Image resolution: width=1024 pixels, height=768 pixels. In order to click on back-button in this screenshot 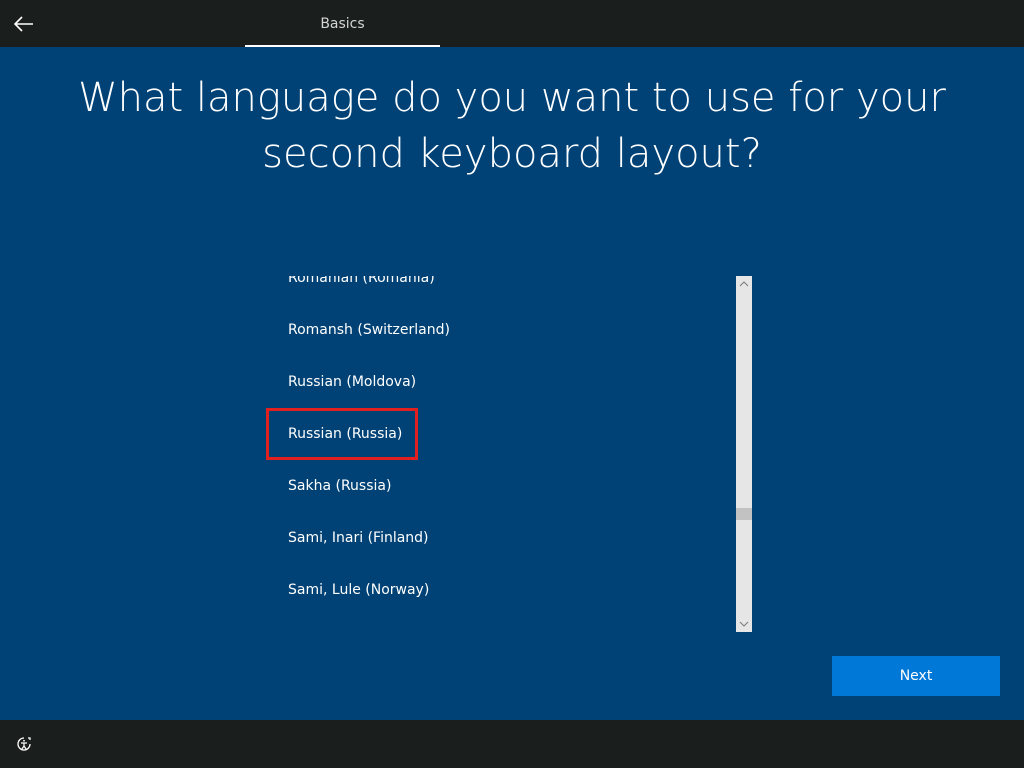, I will do `click(24, 24)`.